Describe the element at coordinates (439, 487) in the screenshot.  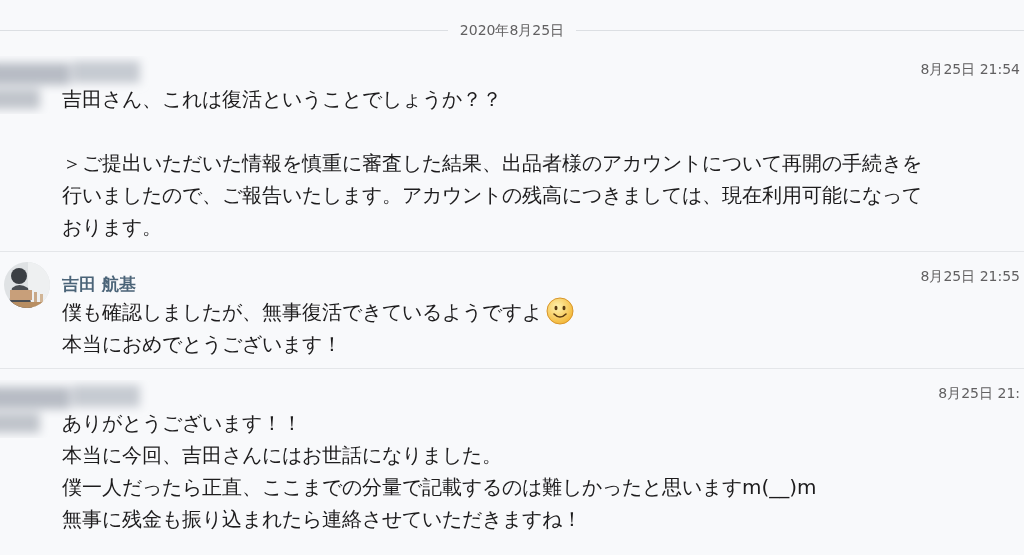
I see `message-line: 僕一人だったら正直、ここまでの分量で記載するのは難しかったと思いますm(__)m` at that location.